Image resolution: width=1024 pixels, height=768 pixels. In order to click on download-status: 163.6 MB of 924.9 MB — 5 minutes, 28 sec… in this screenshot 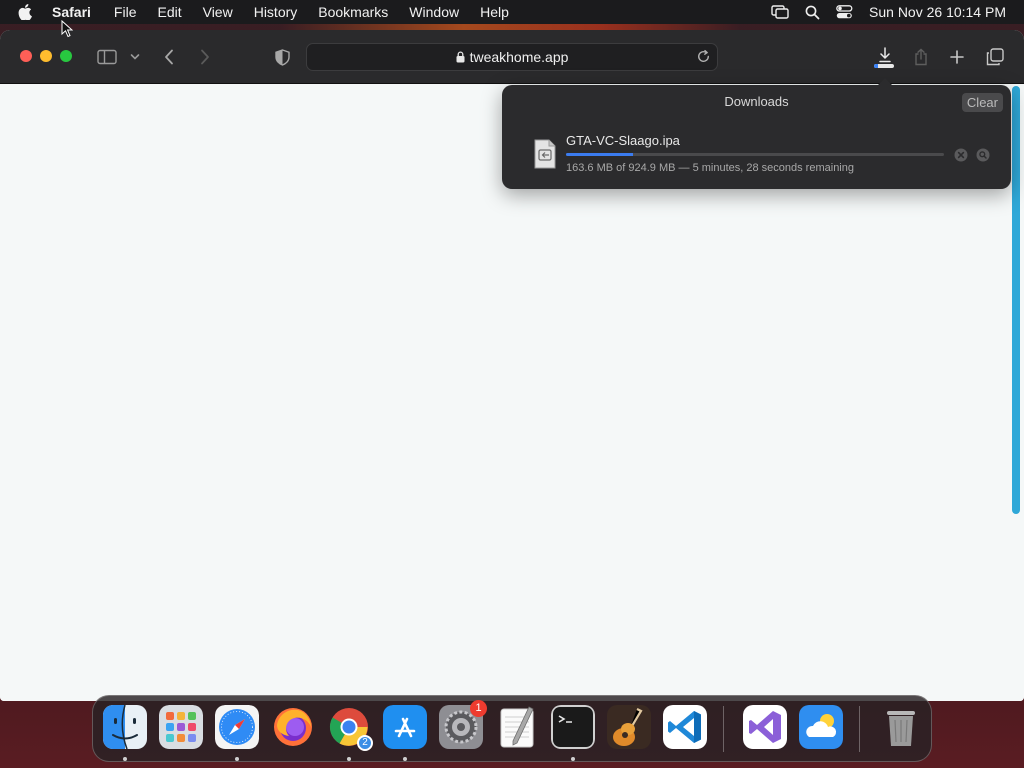, I will do `click(710, 168)`.